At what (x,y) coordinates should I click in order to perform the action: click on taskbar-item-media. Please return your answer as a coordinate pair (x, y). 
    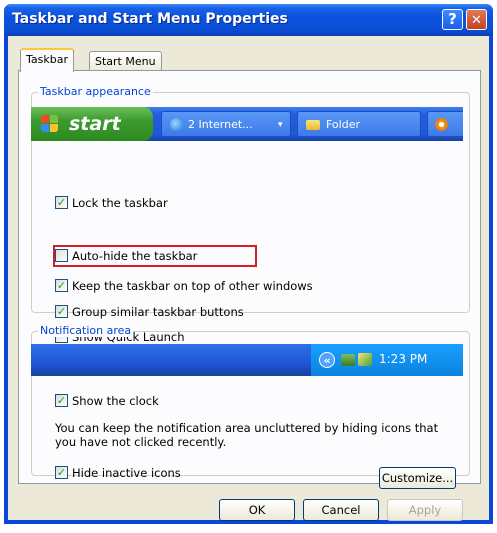
    Looking at the image, I should click on (445, 124).